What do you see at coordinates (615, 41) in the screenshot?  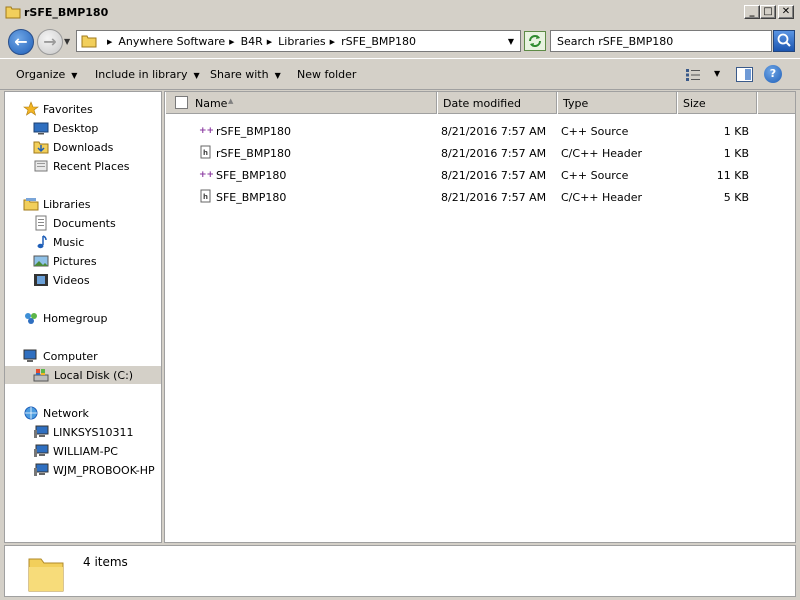 I see `search-placeholder: Search rSFE_BMP180` at bounding box center [615, 41].